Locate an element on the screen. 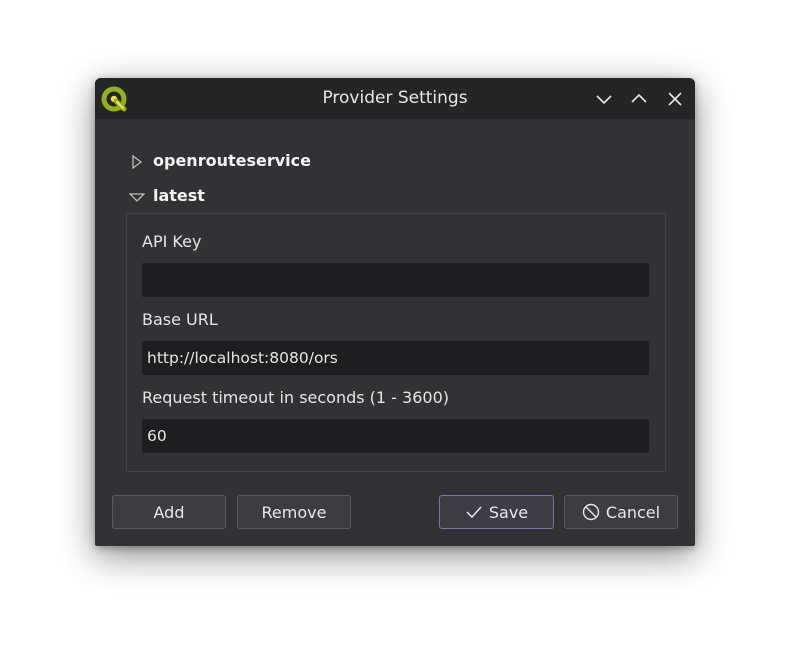 This screenshot has height=659, width=790. base-url-label: Base URL is located at coordinates (180, 319).